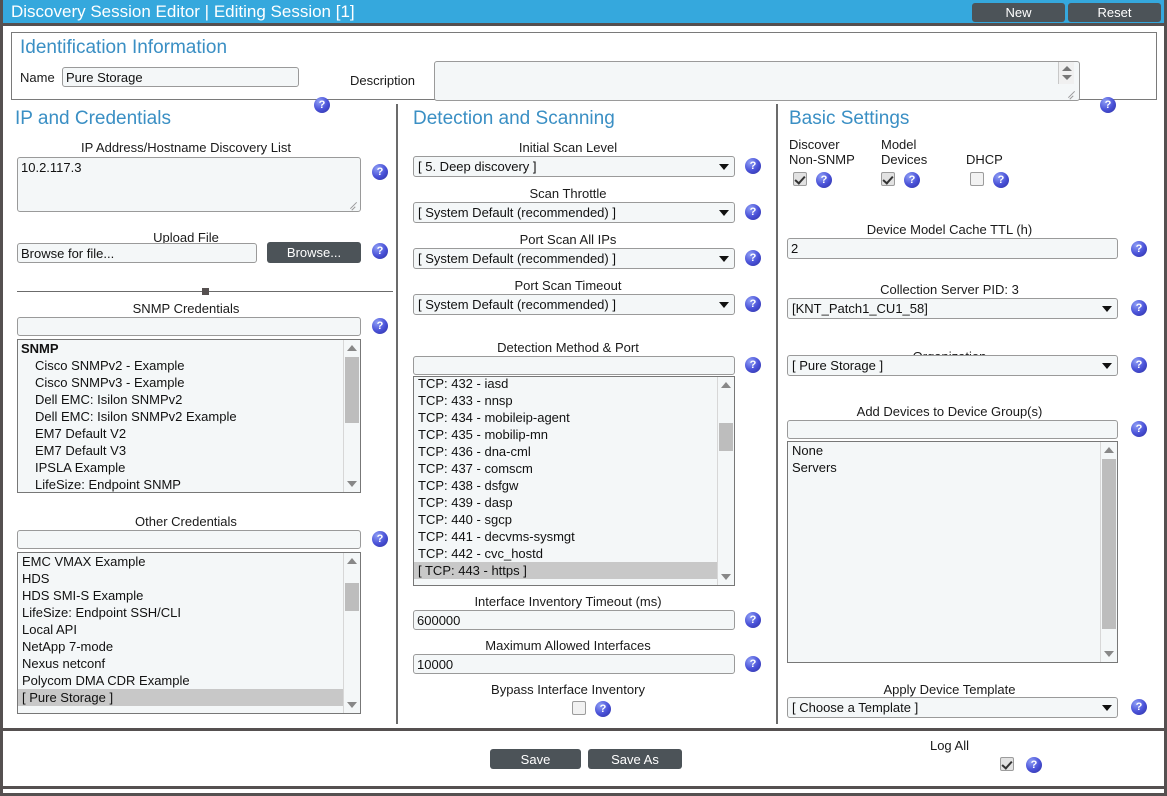  Describe the element at coordinates (565, 553) in the screenshot. I see `list-item: TCP: 442 - cvc_hostd` at that location.